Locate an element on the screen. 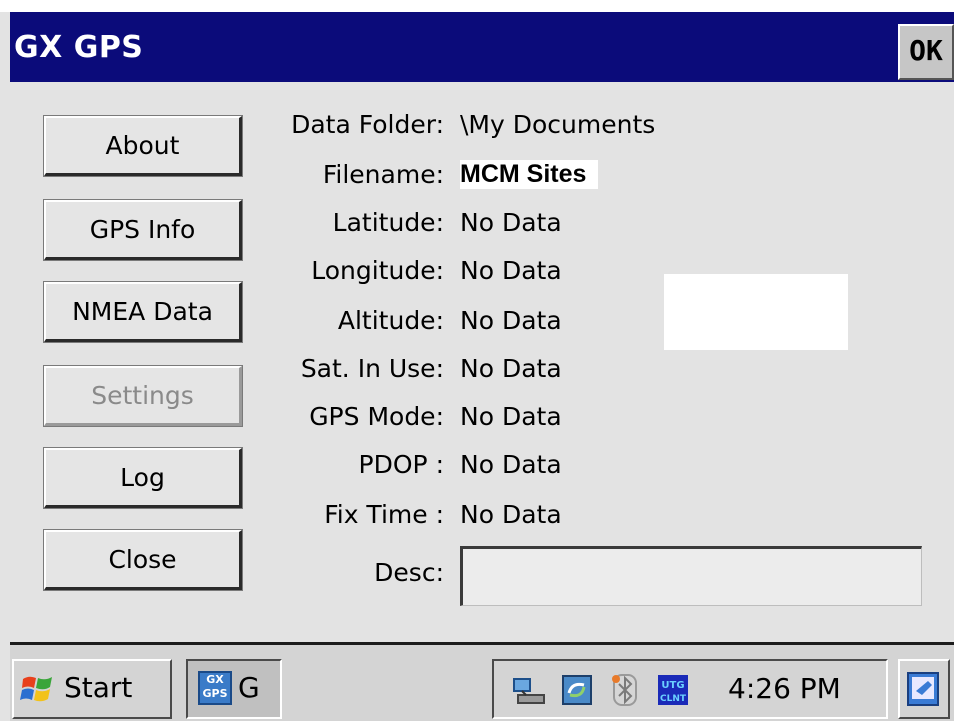 This screenshot has height=721, width=954. gps-mode-value: No Data is located at coordinates (511, 416).